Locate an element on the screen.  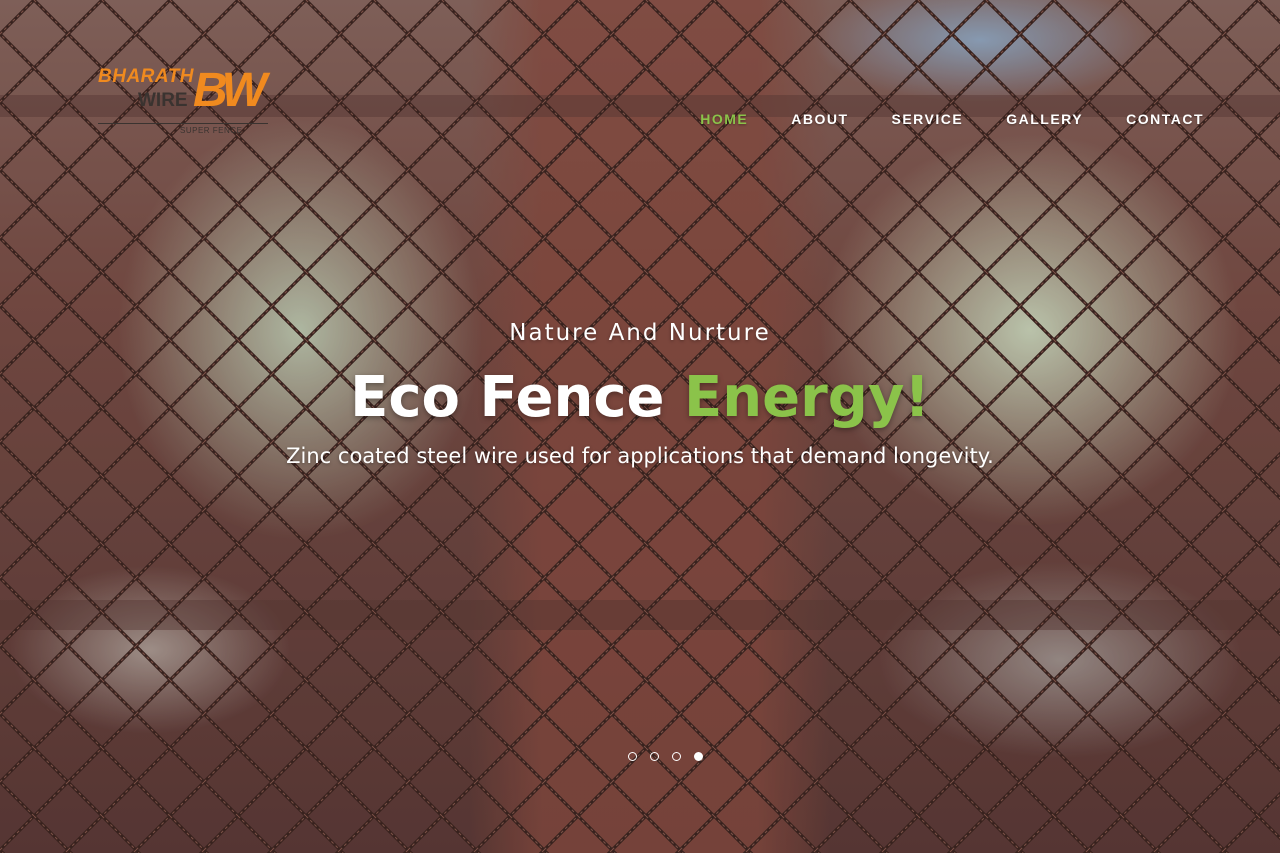
nav-item-gallery: GALLERY is located at coordinates (1044, 119).